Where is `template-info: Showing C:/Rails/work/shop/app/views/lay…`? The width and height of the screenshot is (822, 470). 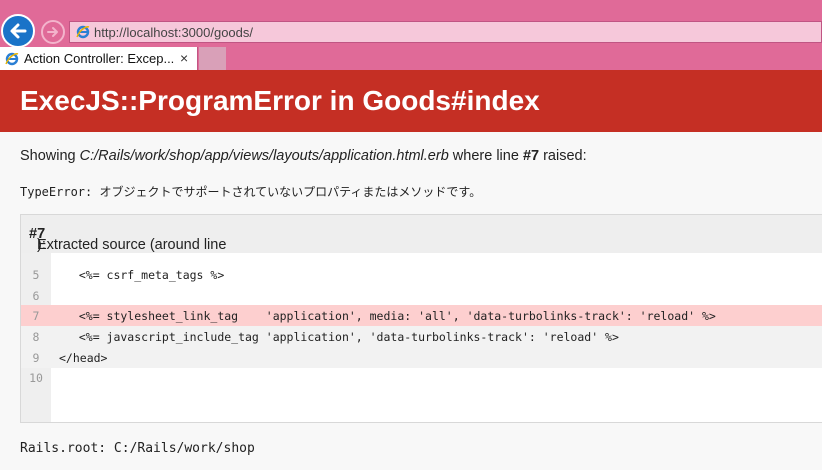 template-info: Showing C:/Rails/work/shop/app/views/lay… is located at coordinates (303, 156).